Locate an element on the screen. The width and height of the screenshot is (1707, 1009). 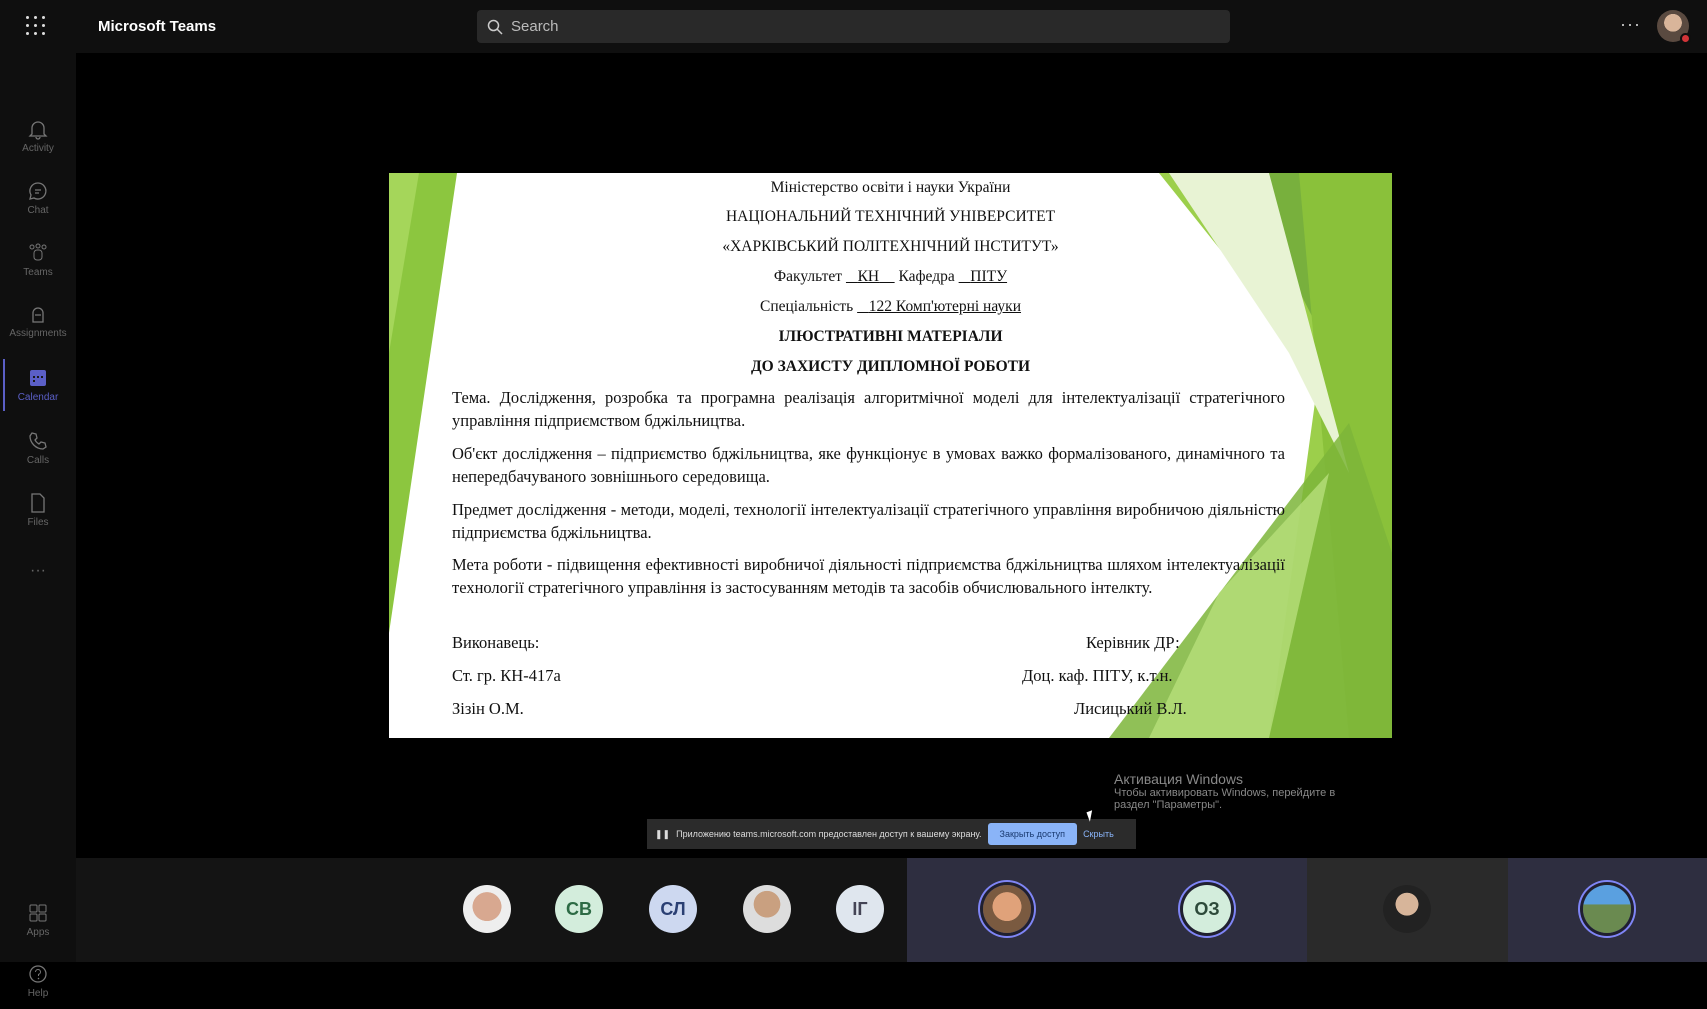
app-launcher-icon is located at coordinates (36, 26).